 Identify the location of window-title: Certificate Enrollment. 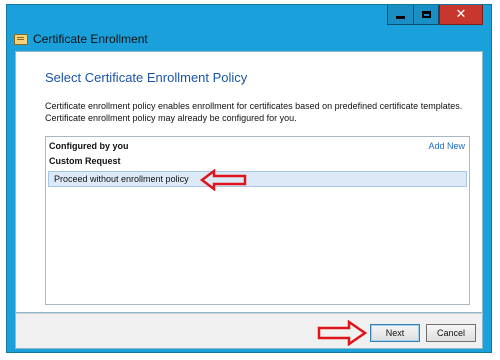
(90, 39).